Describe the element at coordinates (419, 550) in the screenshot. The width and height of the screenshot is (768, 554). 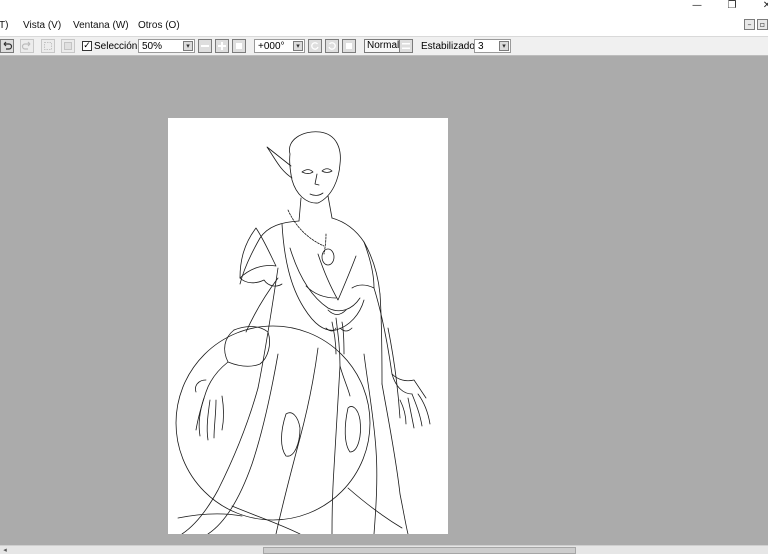
I see `scrollbar-thumb` at that location.